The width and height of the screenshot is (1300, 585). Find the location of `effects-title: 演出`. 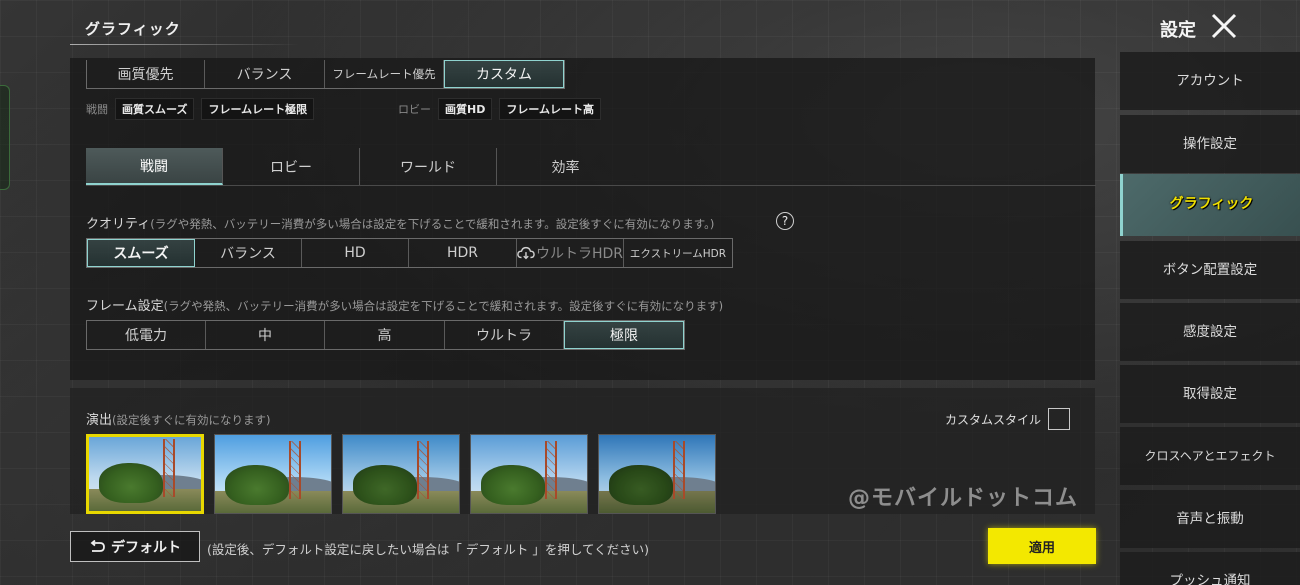

effects-title: 演出 is located at coordinates (99, 420).